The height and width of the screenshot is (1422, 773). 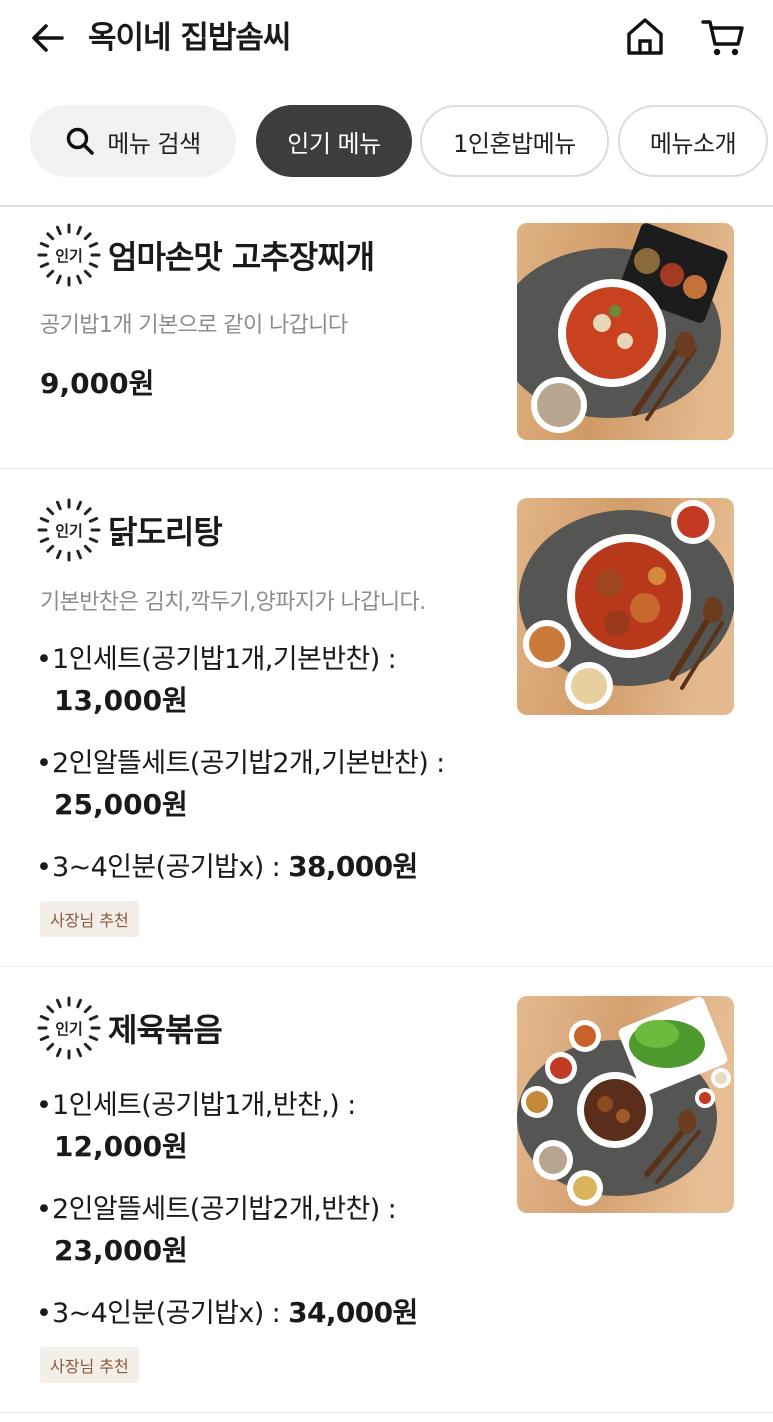 I want to click on menu-search-button: 메뉴 검색, so click(x=133, y=141).